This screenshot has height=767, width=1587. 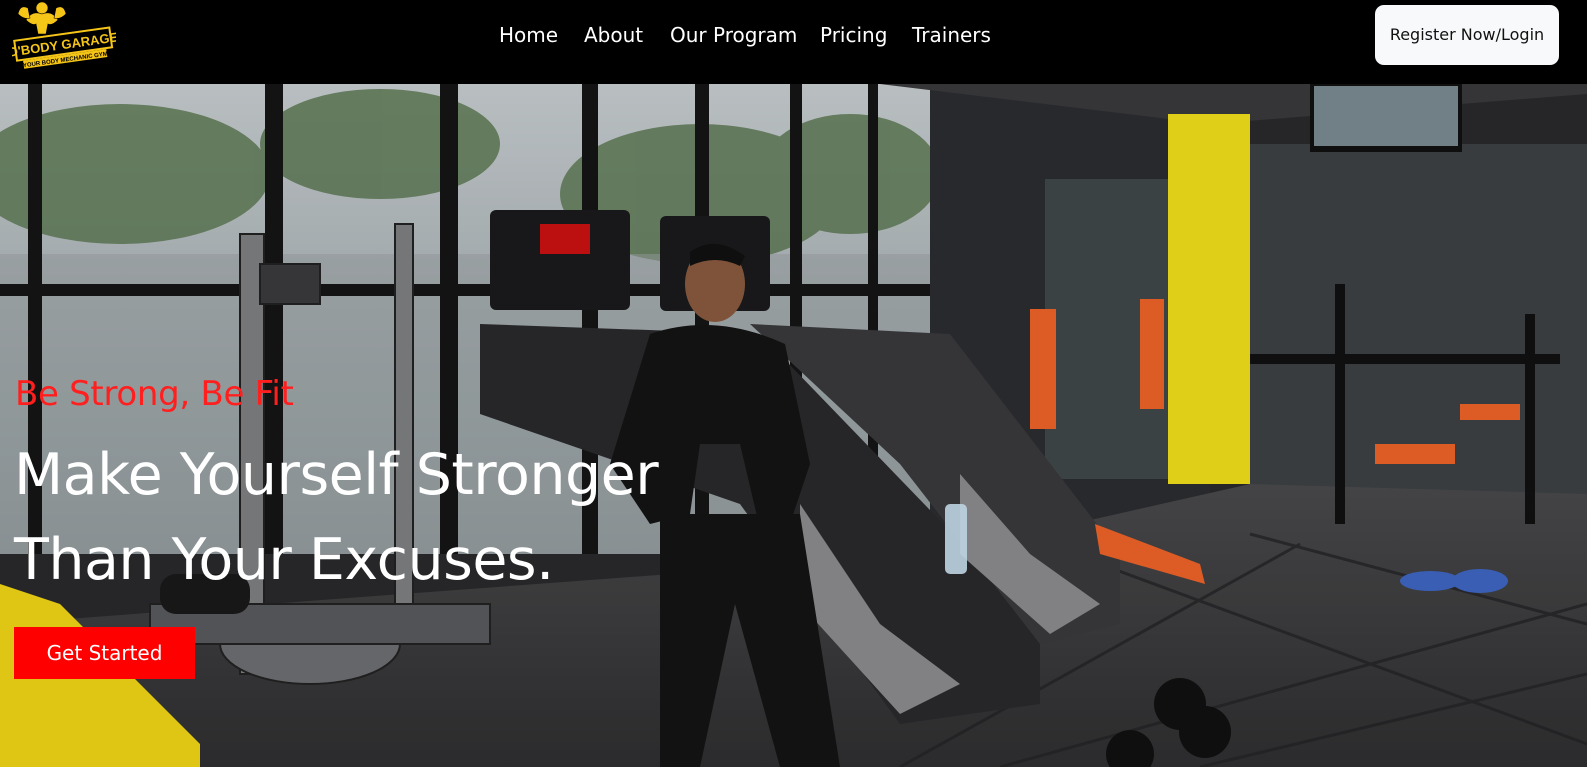 I want to click on hero-headline-line-1: Make Yourself Stronger, so click(x=336, y=475).